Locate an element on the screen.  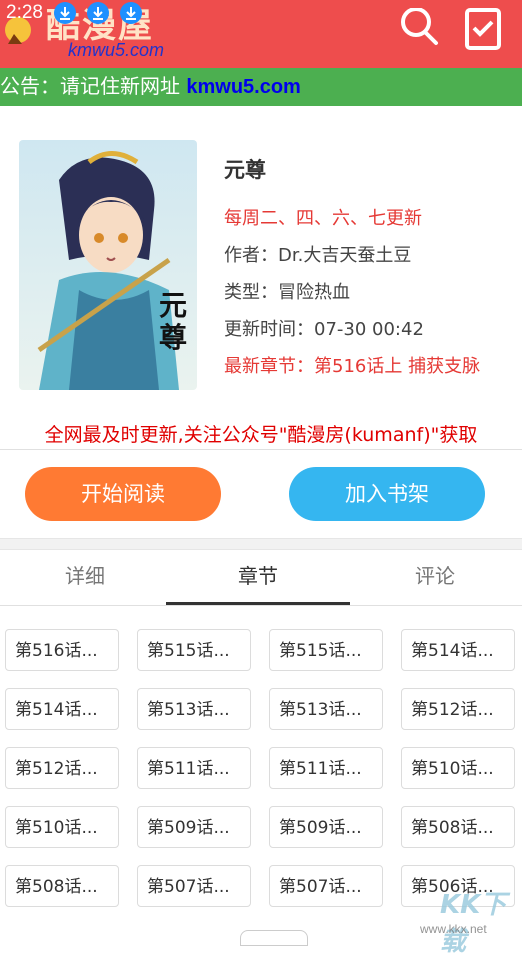
notice-url: kmwu5.com is located at coordinates (243, 87).